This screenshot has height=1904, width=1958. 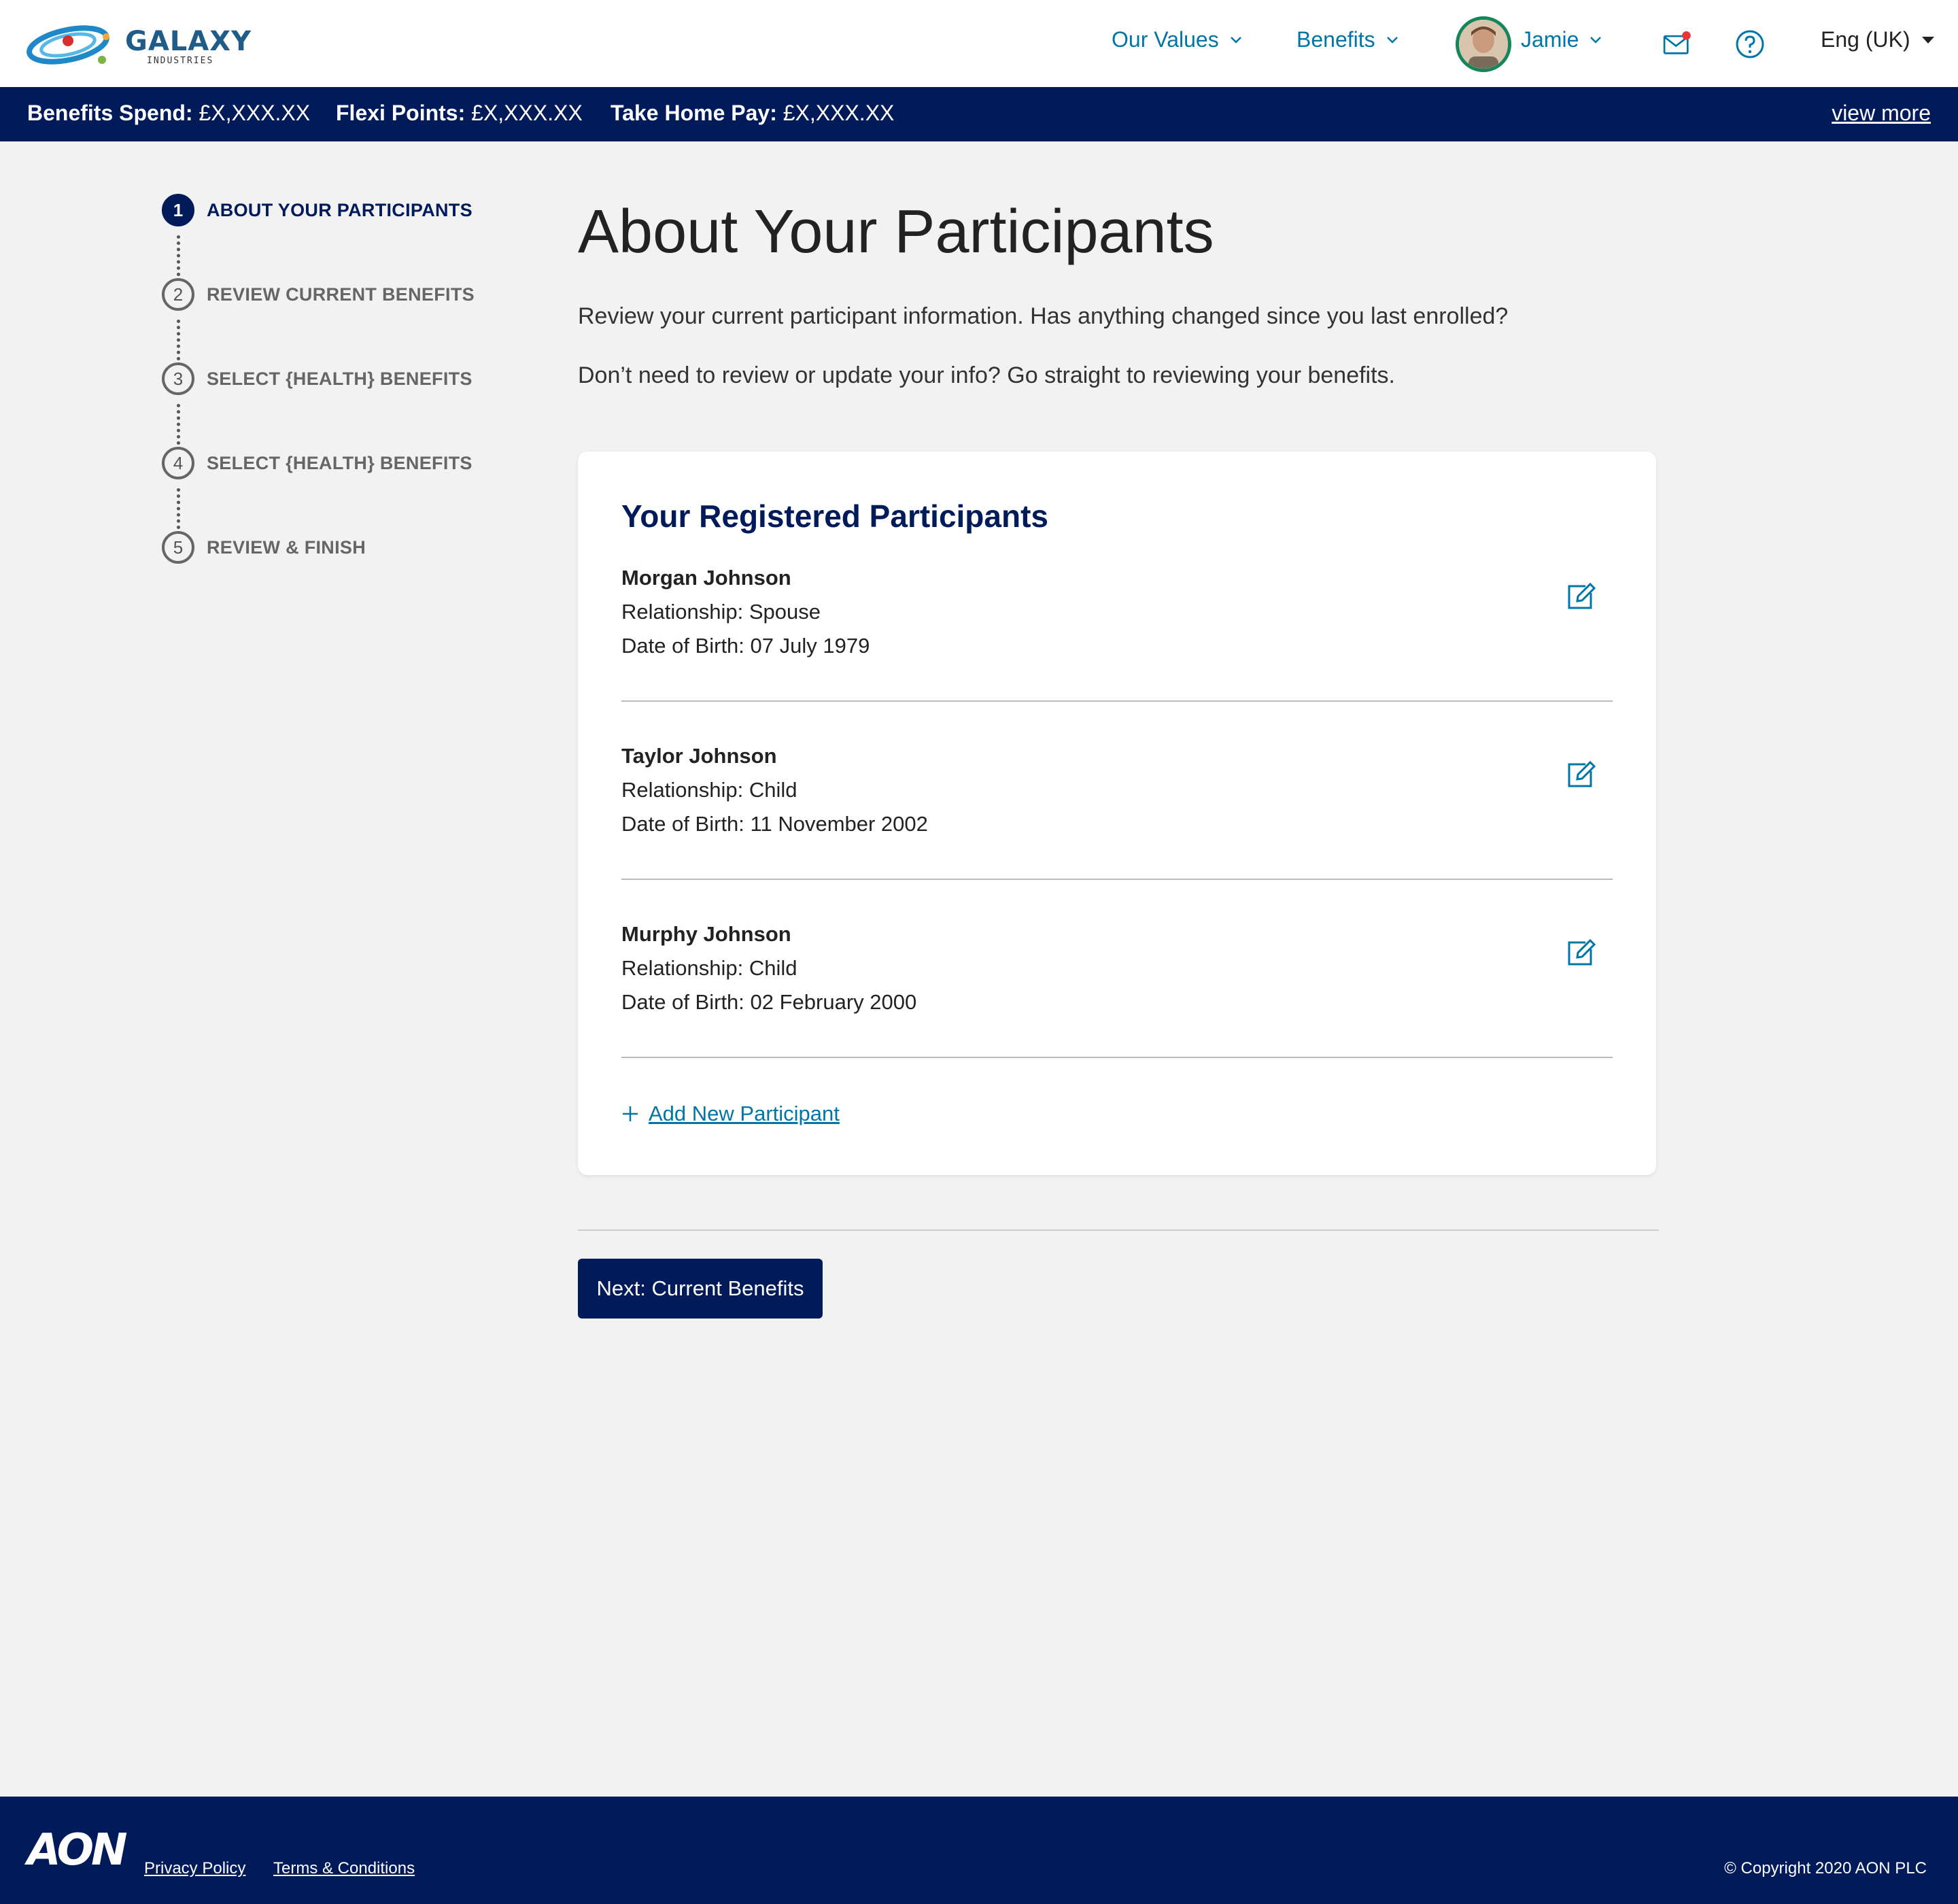 What do you see at coordinates (527, 113) in the screenshot?
I see `flexi-points-value: £X,XXX.XX` at bounding box center [527, 113].